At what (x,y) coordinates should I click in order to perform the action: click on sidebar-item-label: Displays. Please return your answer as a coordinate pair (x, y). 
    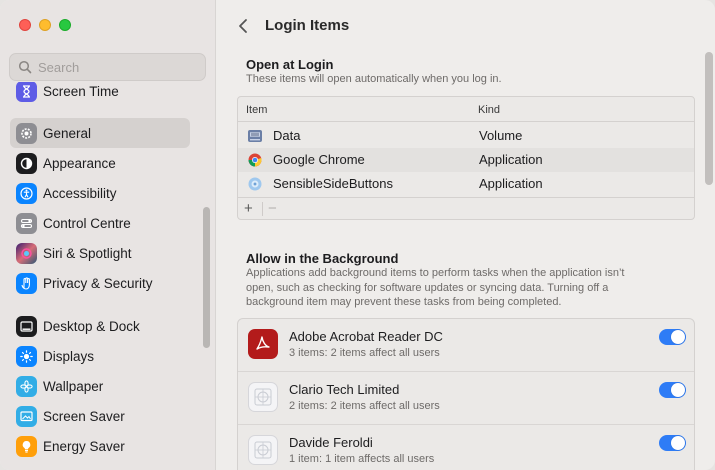
    Looking at the image, I should click on (69, 356).